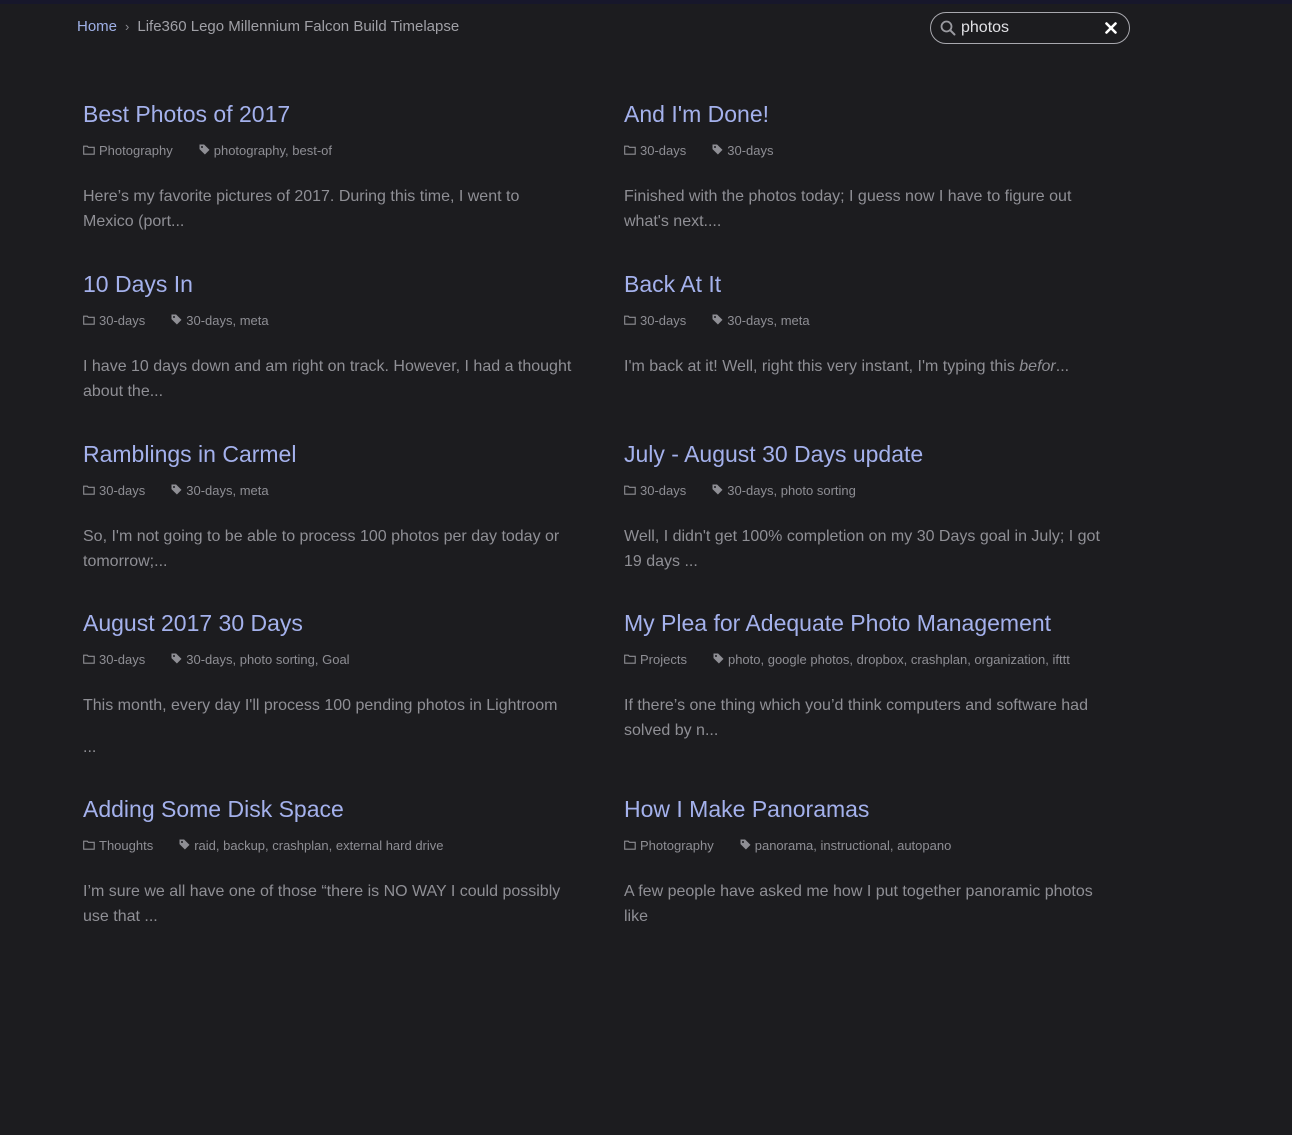  I want to click on post-tags: 30-days, photo sorting, Goal, so click(260, 659).